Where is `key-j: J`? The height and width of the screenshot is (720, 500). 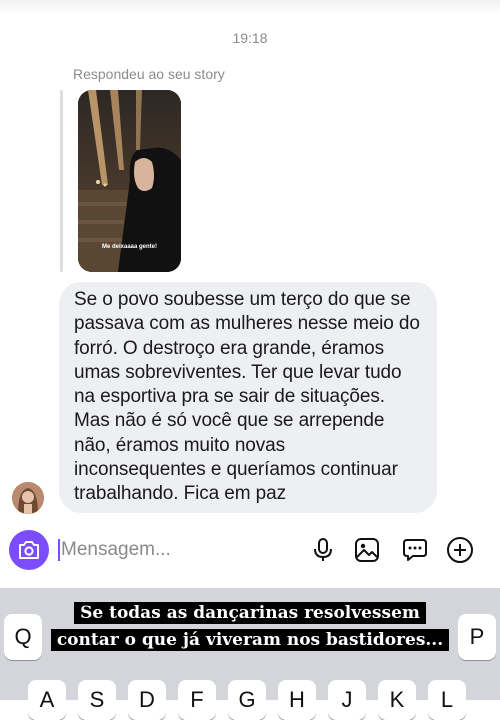
key-j: J is located at coordinates (347, 700).